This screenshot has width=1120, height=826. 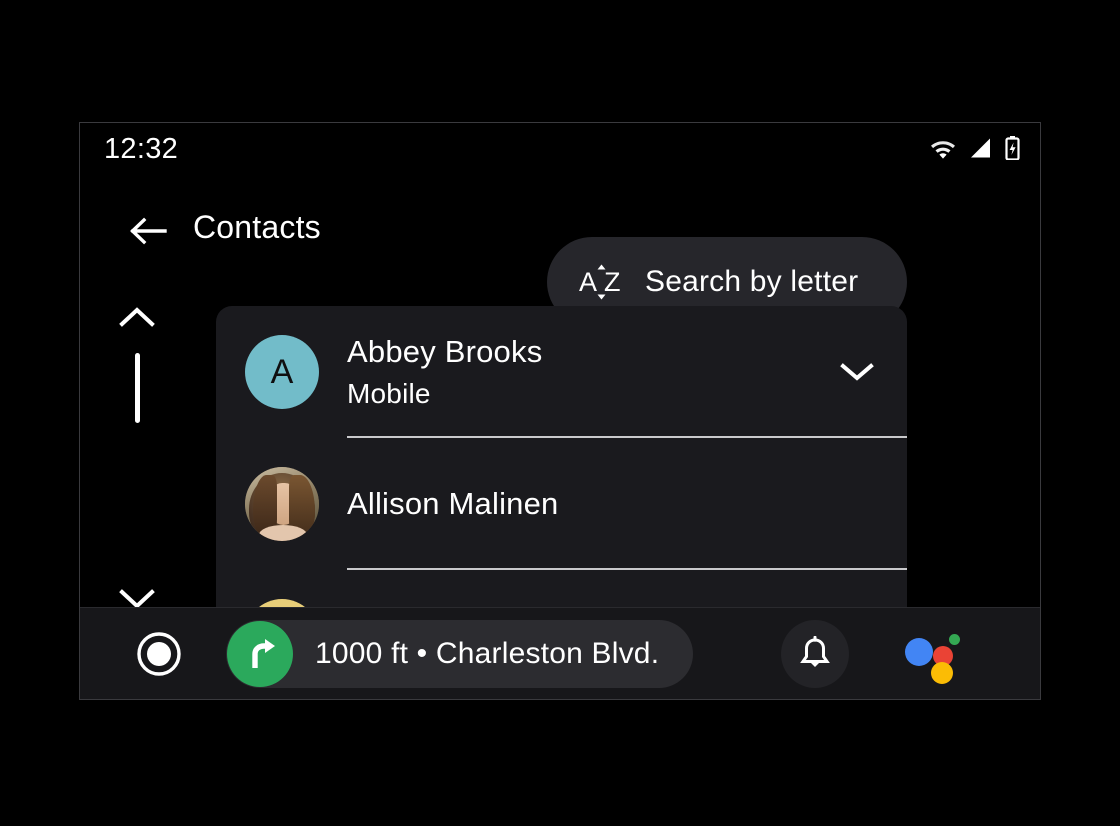 I want to click on scrollbar-thumb, so click(x=137, y=388).